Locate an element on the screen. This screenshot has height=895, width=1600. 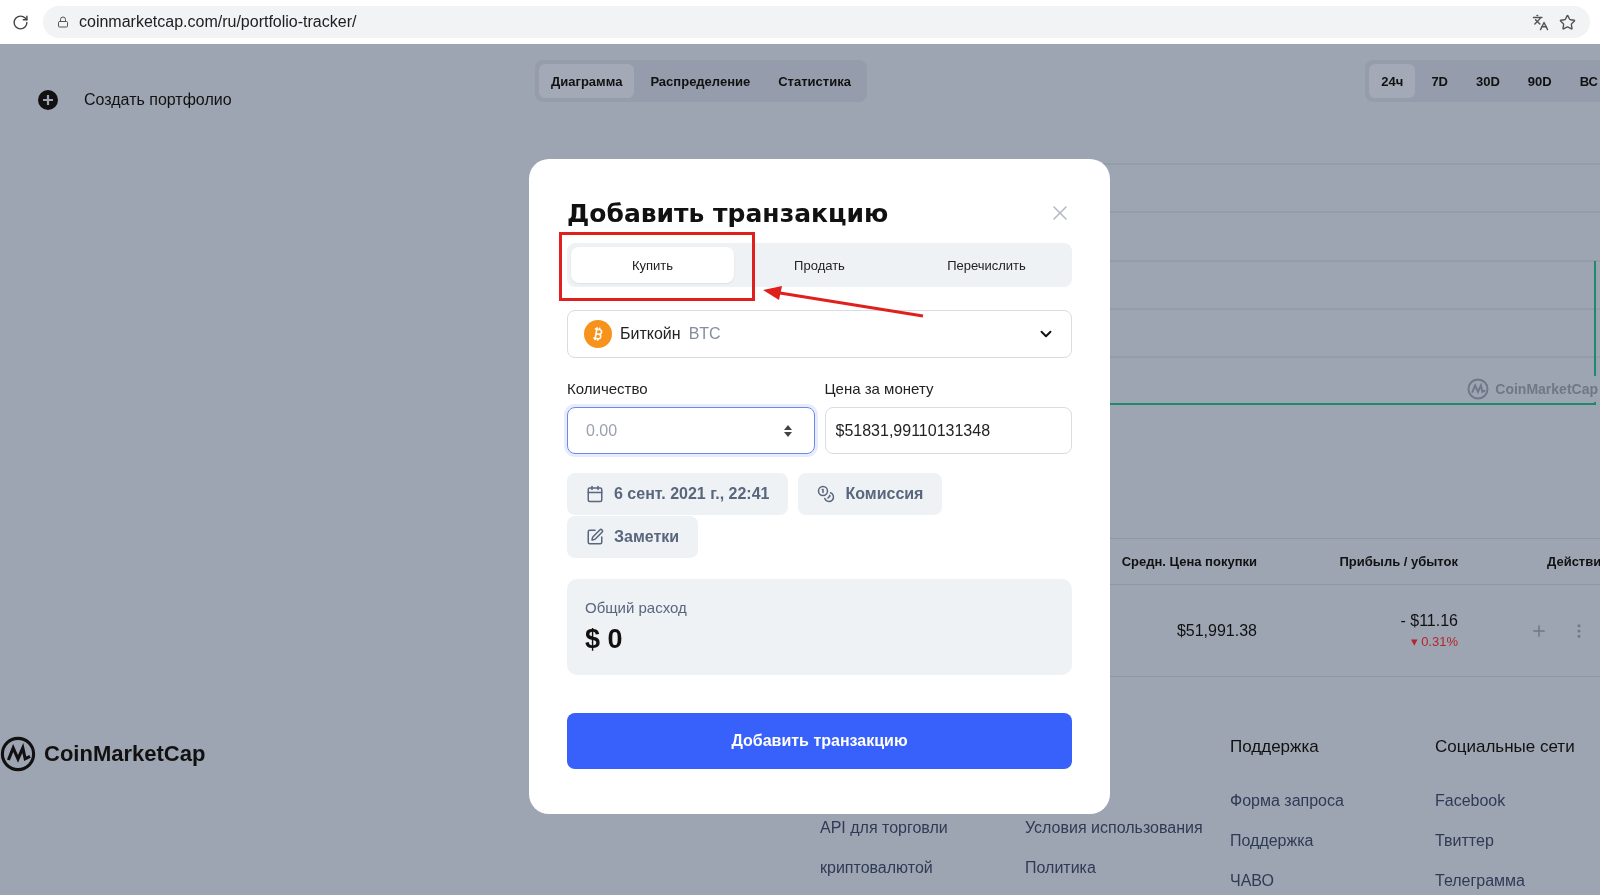
footer-link: Форма запроса is located at coordinates (1332, 801).